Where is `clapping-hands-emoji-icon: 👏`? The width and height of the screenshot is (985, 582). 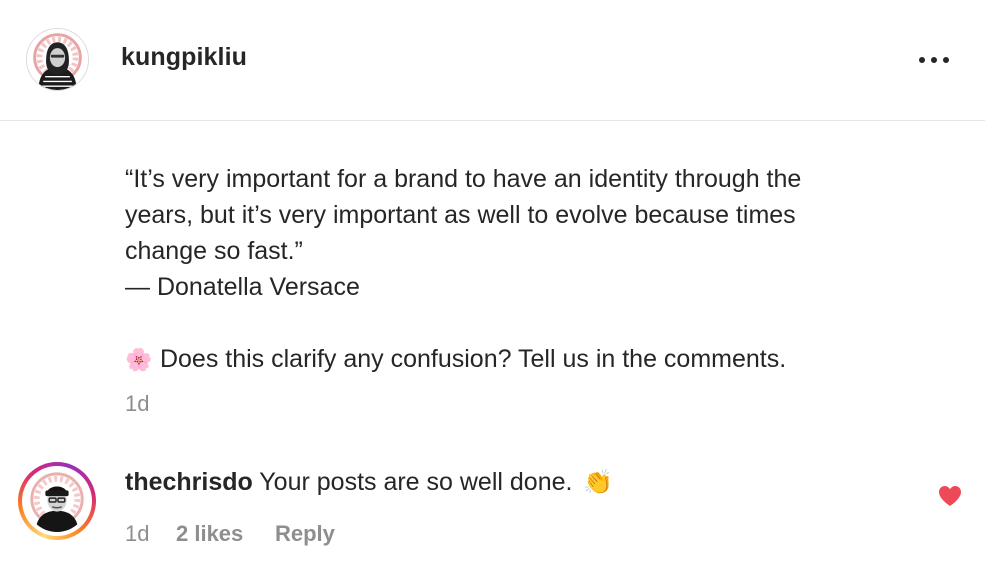 clapping-hands-emoji-icon: 👏 is located at coordinates (598, 482).